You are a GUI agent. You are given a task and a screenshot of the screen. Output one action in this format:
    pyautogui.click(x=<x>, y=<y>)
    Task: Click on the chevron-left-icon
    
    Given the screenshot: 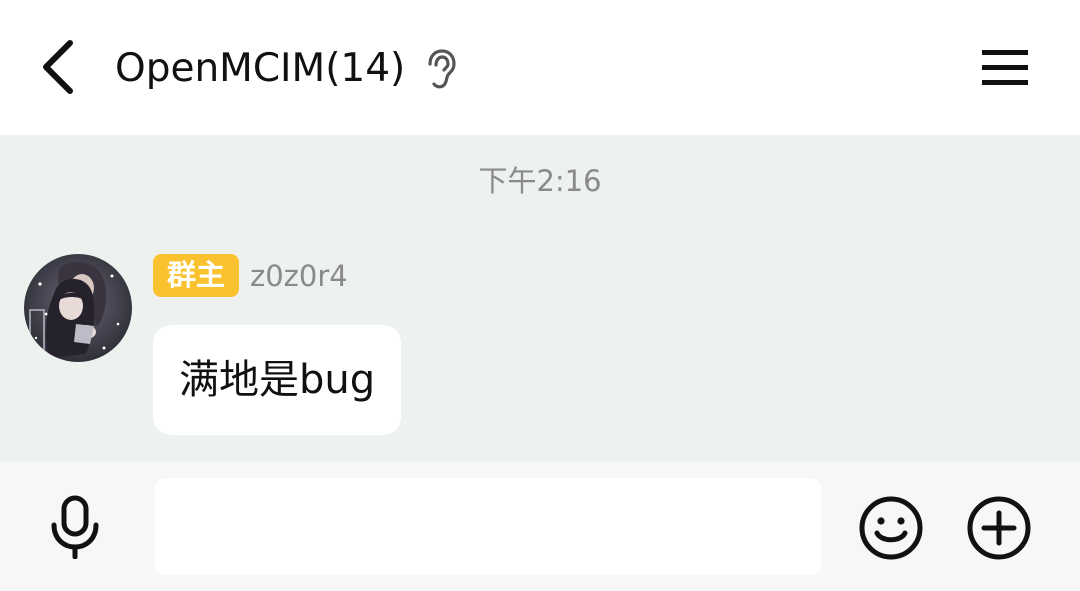 What is the action you would take?
    pyautogui.click(x=58, y=67)
    